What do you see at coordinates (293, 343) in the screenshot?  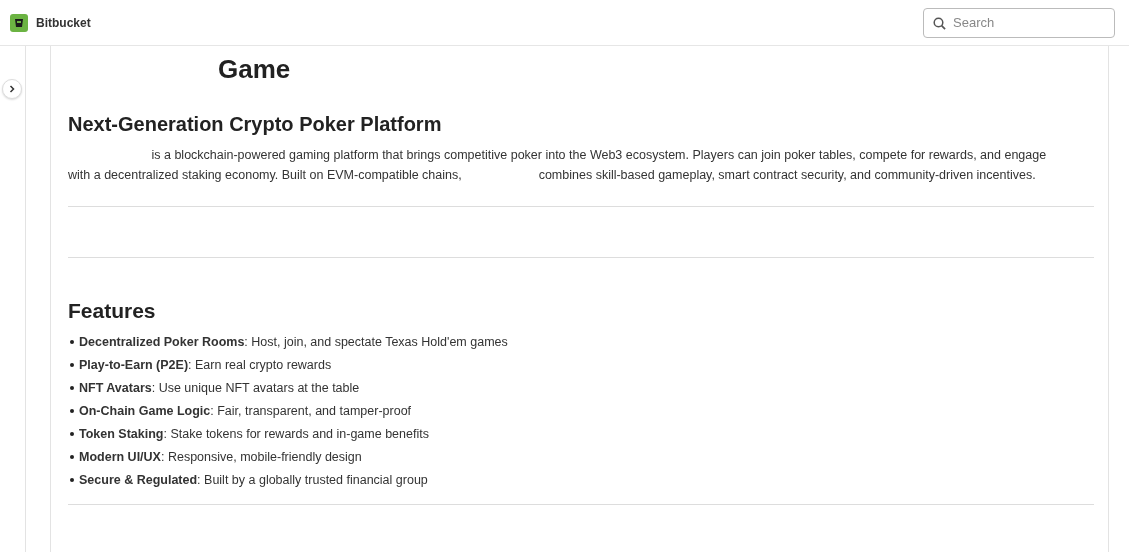 I see `feature-item: Decentralized Poker Rooms: Host, join, and spectate Texas Hold'em games` at bounding box center [293, 343].